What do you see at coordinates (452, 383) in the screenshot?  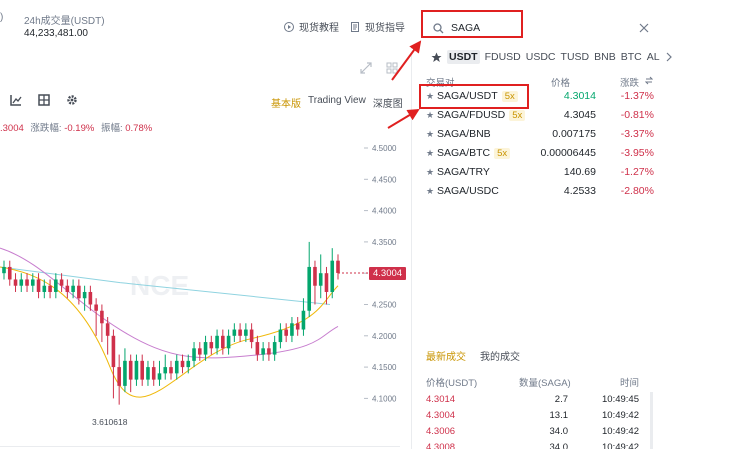 I see `trades-header-price: 价格(USDT)` at bounding box center [452, 383].